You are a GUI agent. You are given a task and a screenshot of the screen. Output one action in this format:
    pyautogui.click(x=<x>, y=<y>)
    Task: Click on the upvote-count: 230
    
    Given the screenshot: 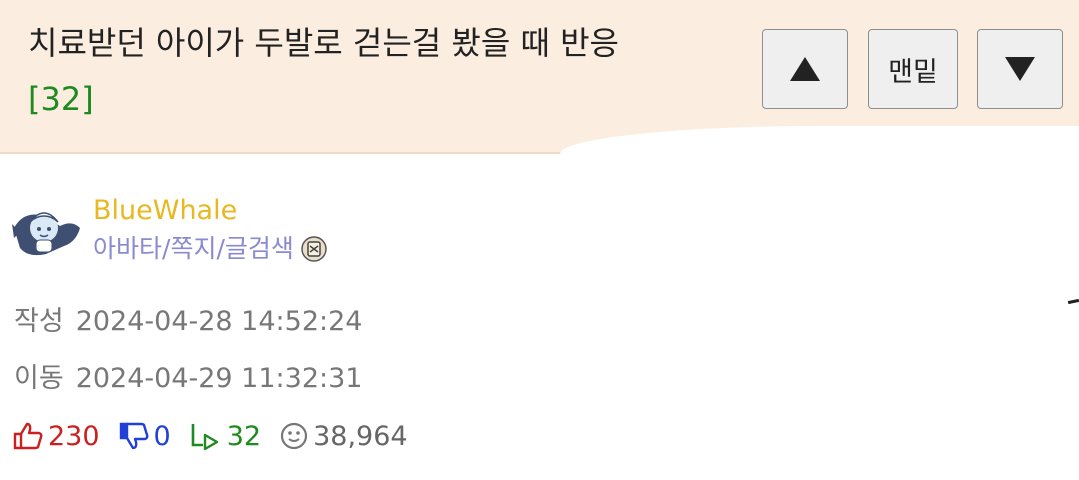 What is the action you would take?
    pyautogui.click(x=74, y=436)
    